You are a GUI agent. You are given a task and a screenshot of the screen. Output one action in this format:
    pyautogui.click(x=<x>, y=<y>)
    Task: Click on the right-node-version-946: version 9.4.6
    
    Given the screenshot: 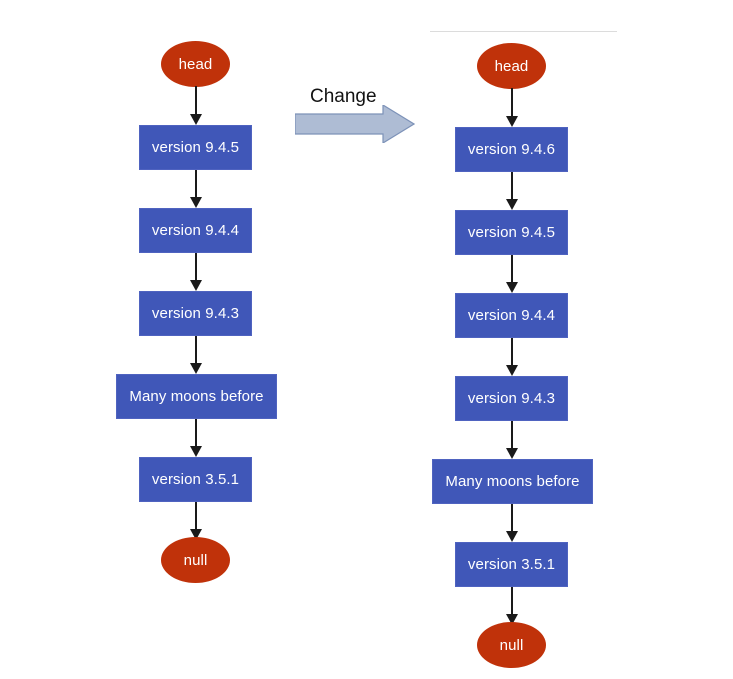 What is the action you would take?
    pyautogui.click(x=511, y=149)
    